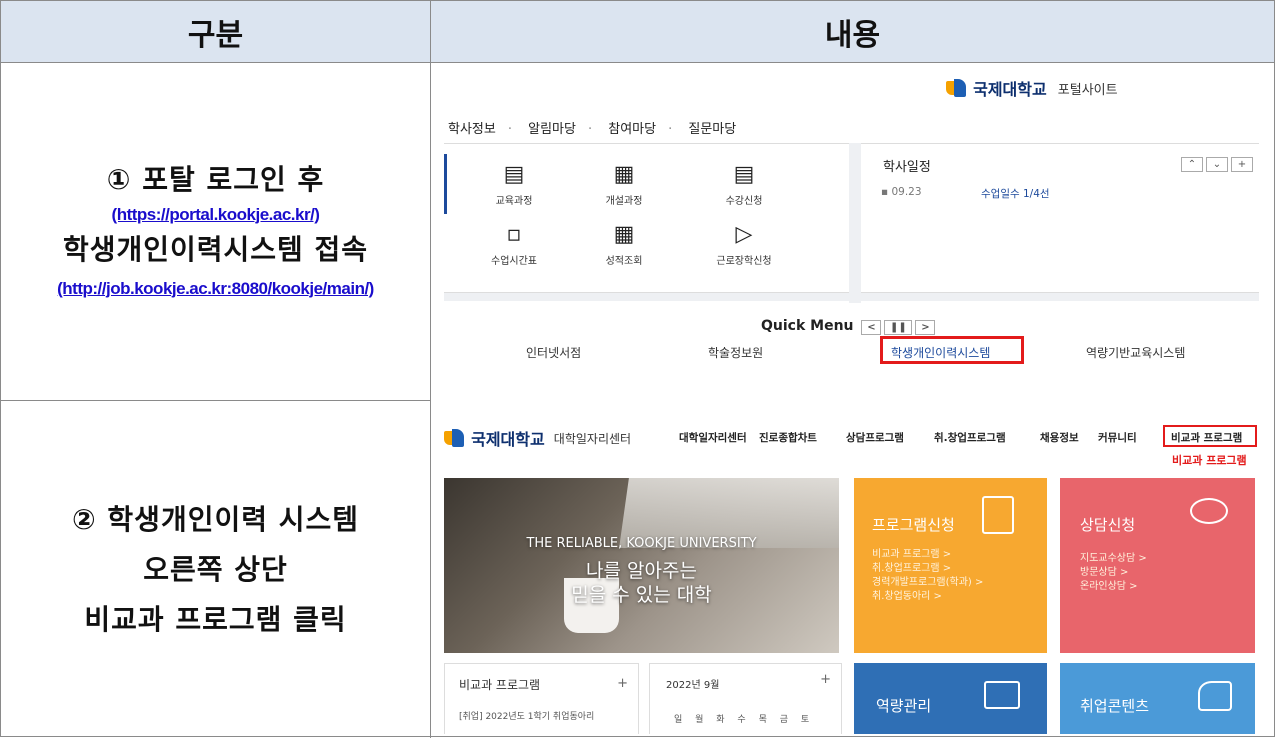  What do you see at coordinates (1032, 88) in the screenshot?
I see `portal-logo: 국제대학교 포털사이트` at bounding box center [1032, 88].